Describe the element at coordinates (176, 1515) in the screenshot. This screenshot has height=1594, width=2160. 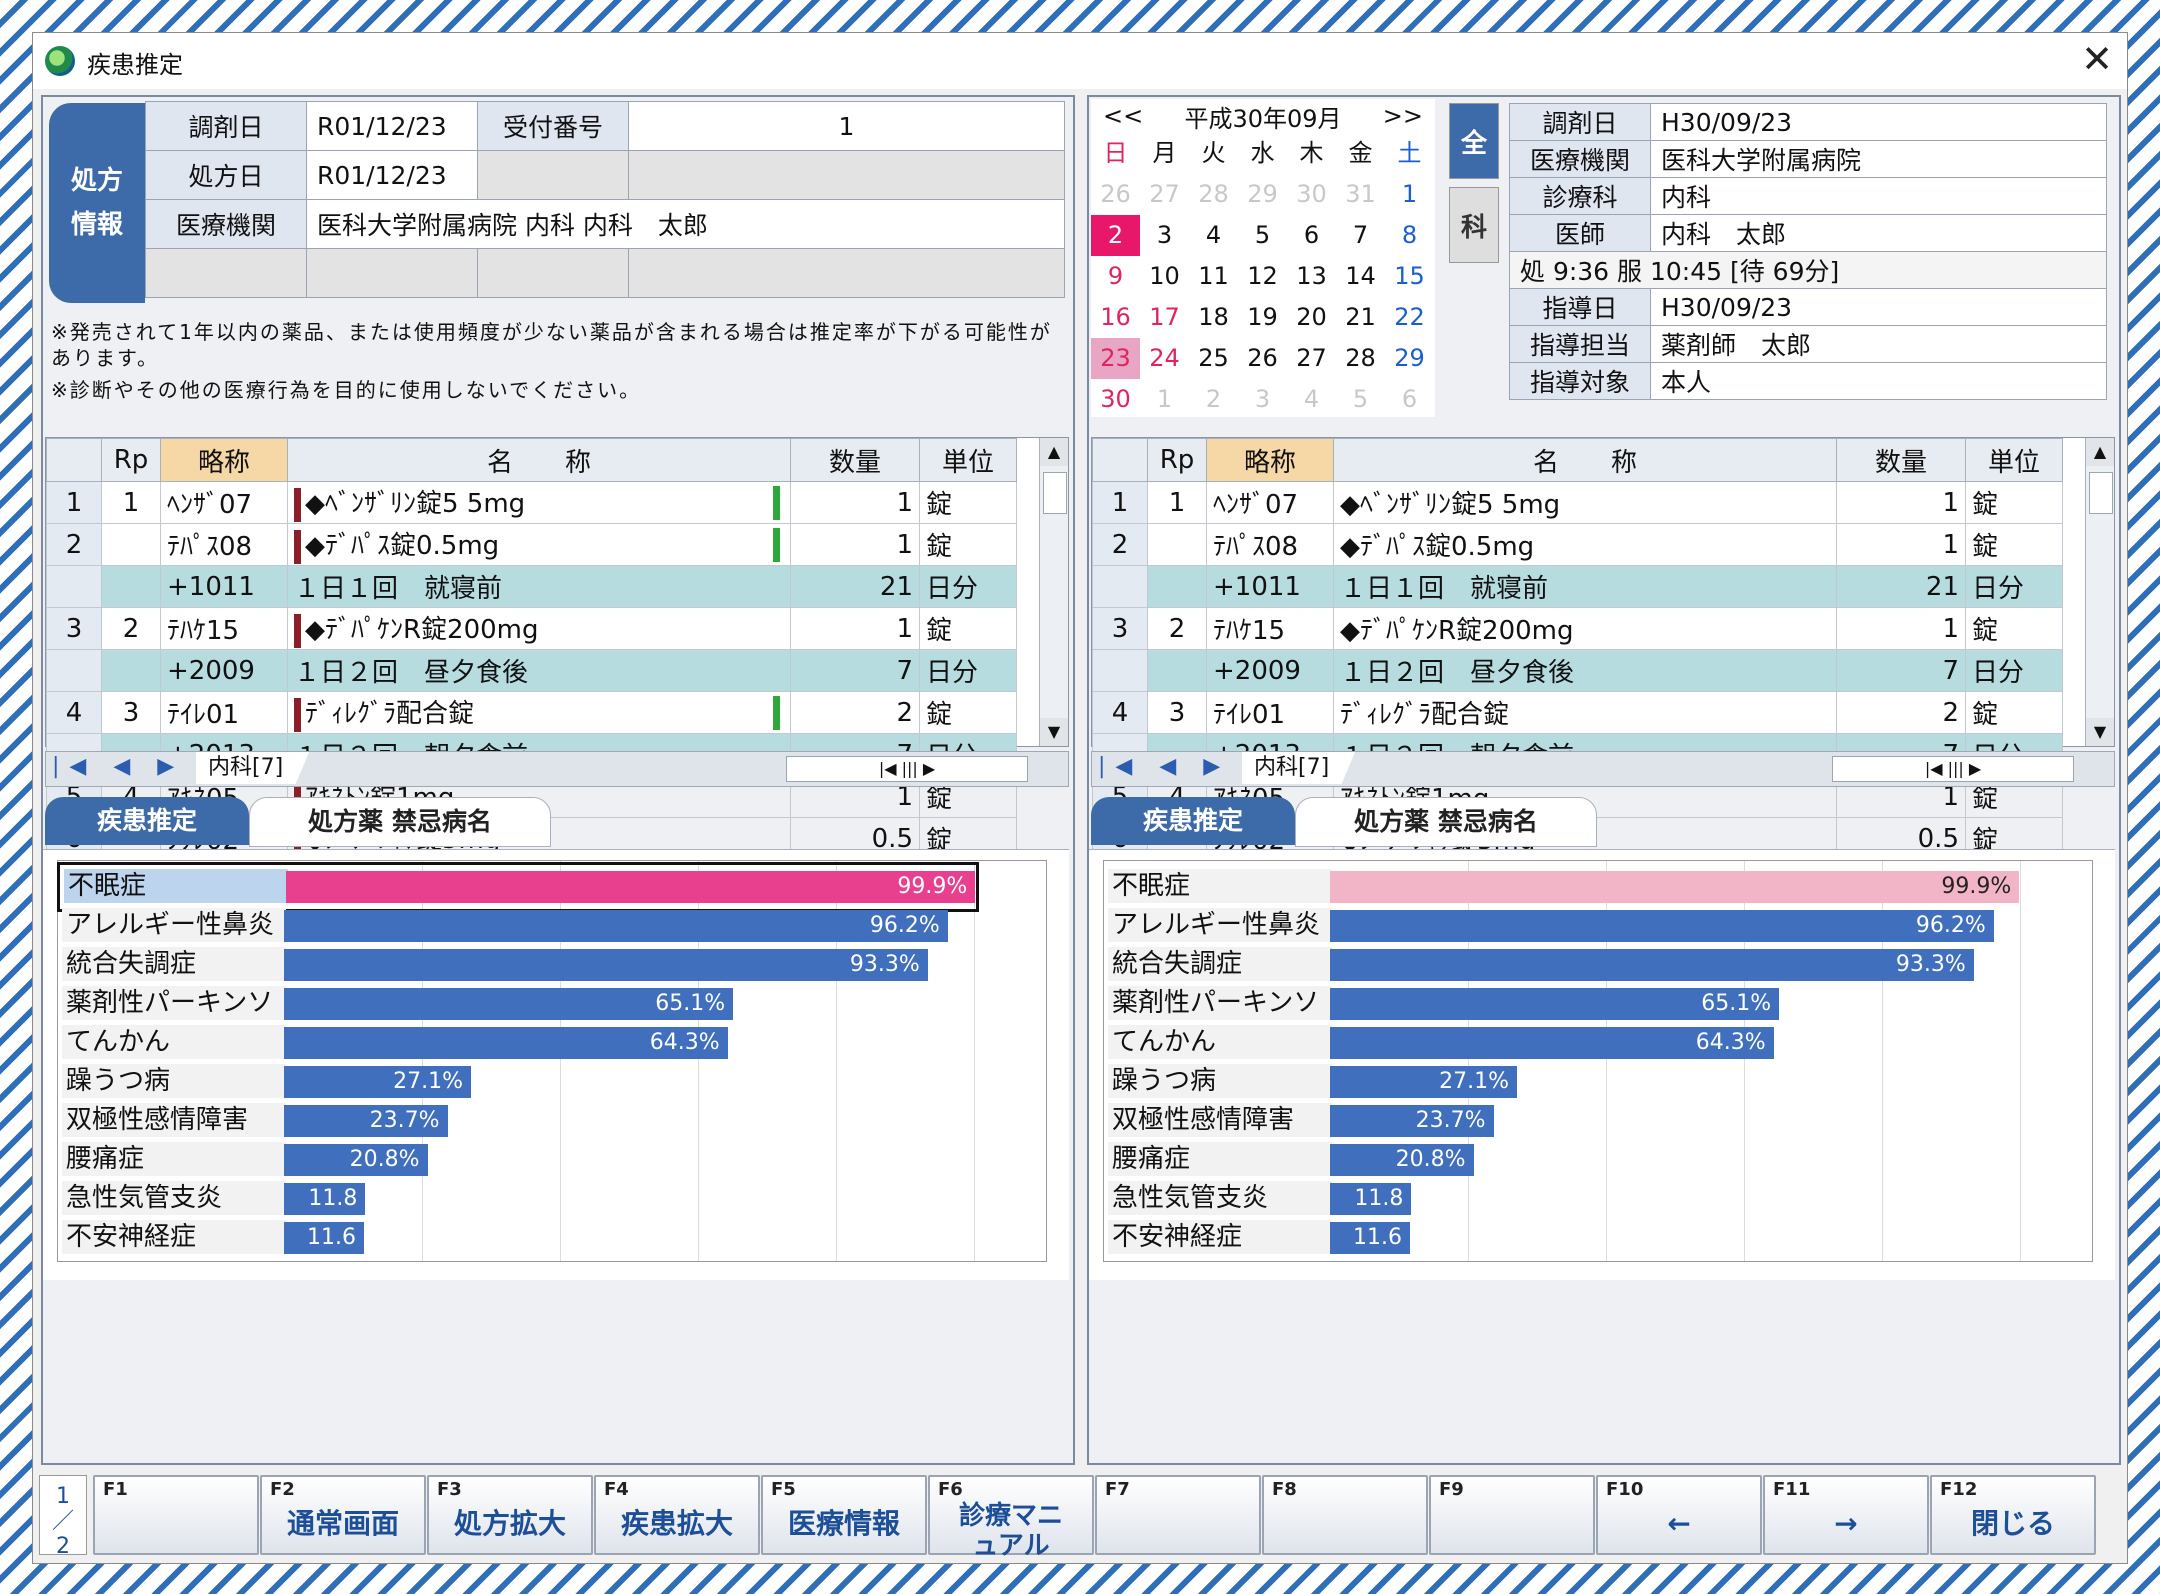
I see `fkey-f1-button: F1` at that location.